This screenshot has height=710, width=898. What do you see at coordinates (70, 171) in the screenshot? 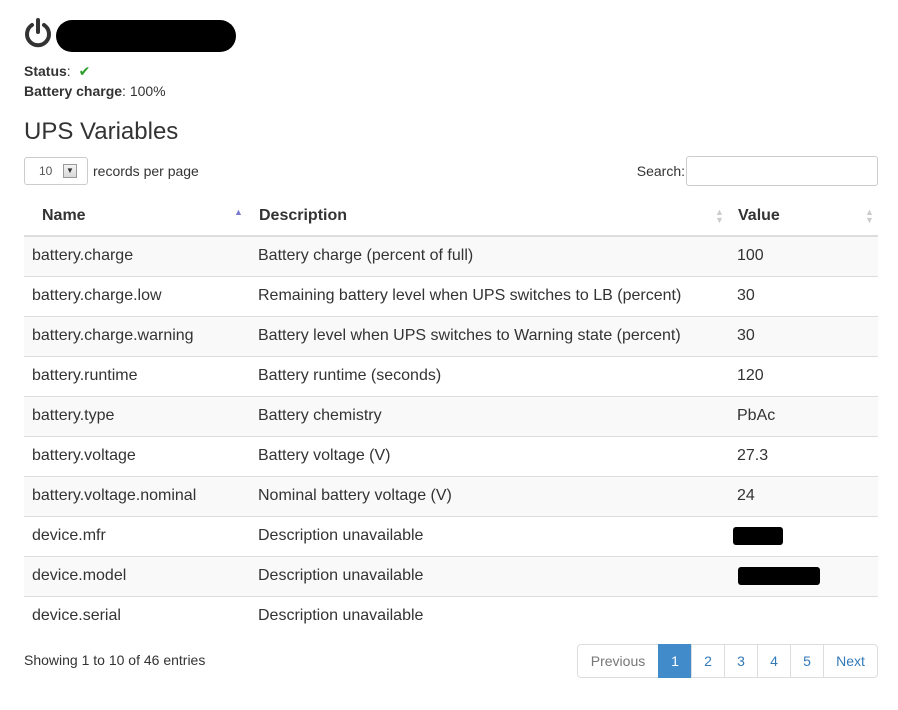
I see `dropdown-arrow-icon: ▼` at bounding box center [70, 171].